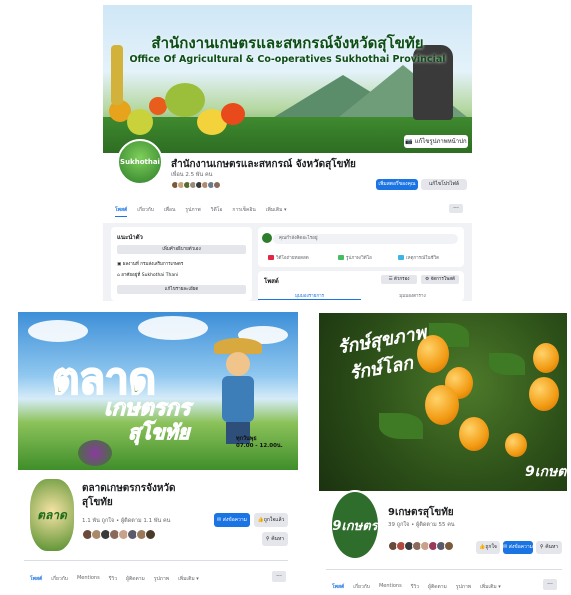  I want to click on filter-button: ☰ ตัวกรอง, so click(399, 279).